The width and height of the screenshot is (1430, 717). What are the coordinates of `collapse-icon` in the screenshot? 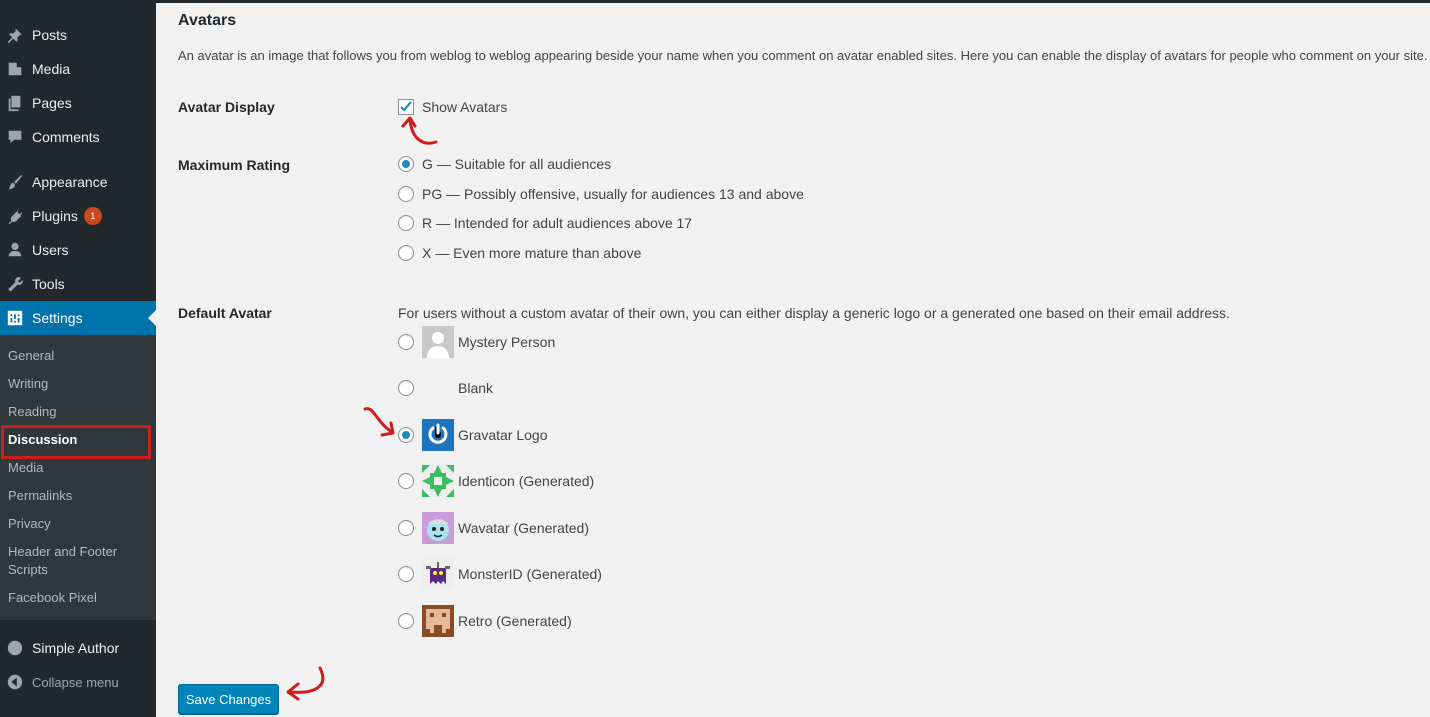 It's located at (15, 682).